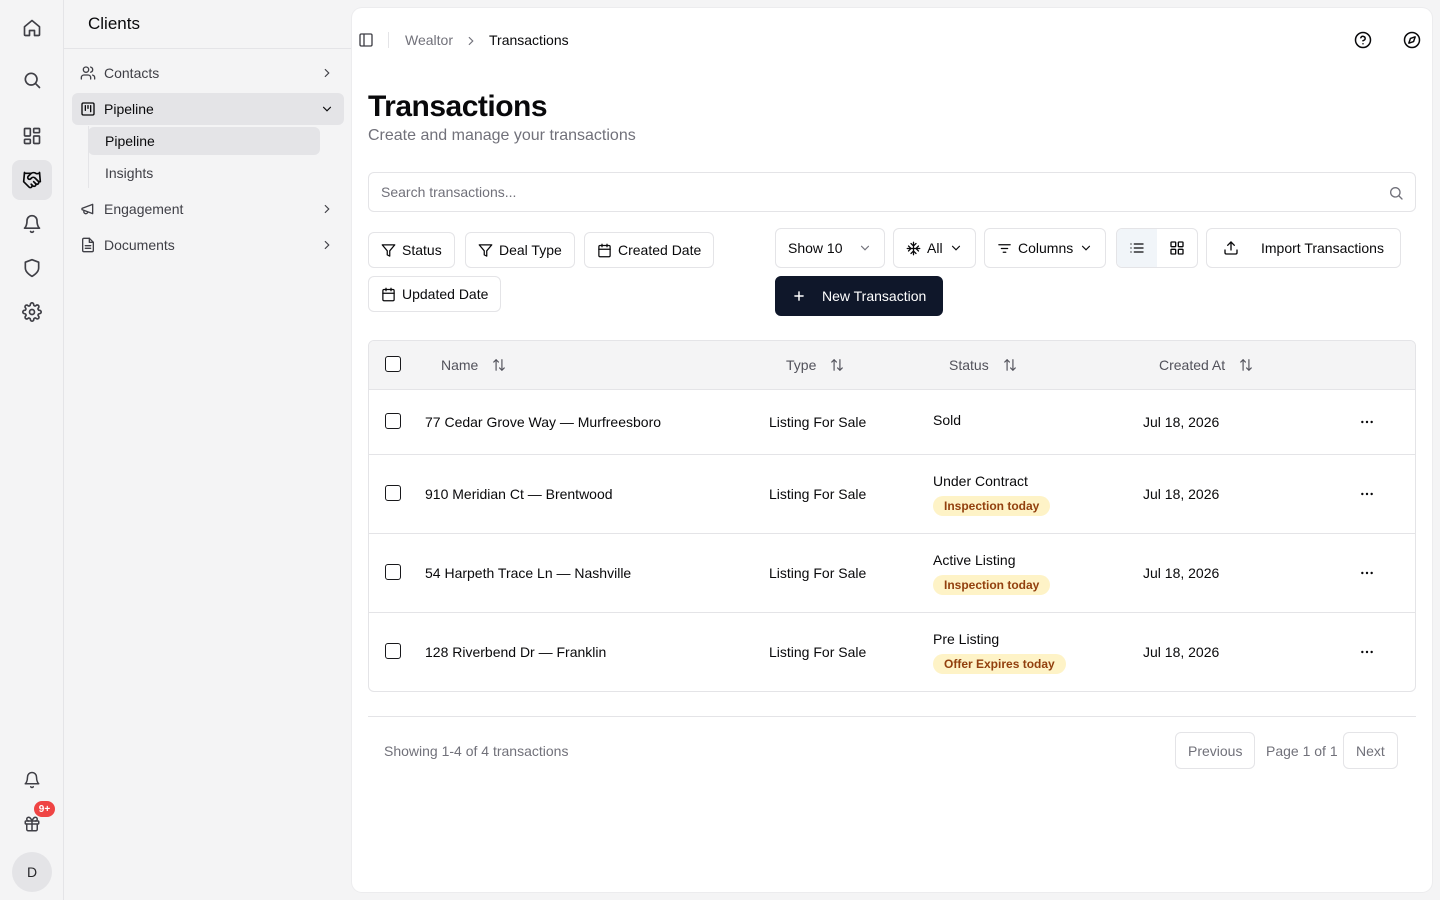  I want to click on page-indicator: Page 1 of 1, so click(1302, 751).